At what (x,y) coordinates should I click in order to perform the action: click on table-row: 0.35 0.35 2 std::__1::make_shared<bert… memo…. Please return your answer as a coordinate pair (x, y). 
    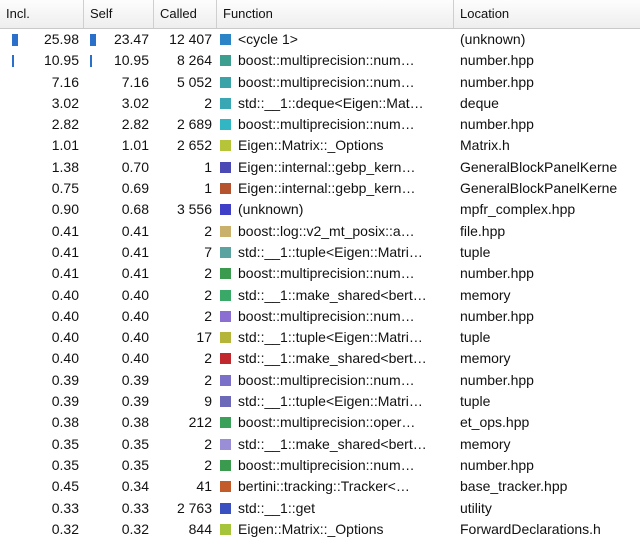
    Looking at the image, I should click on (320, 444).